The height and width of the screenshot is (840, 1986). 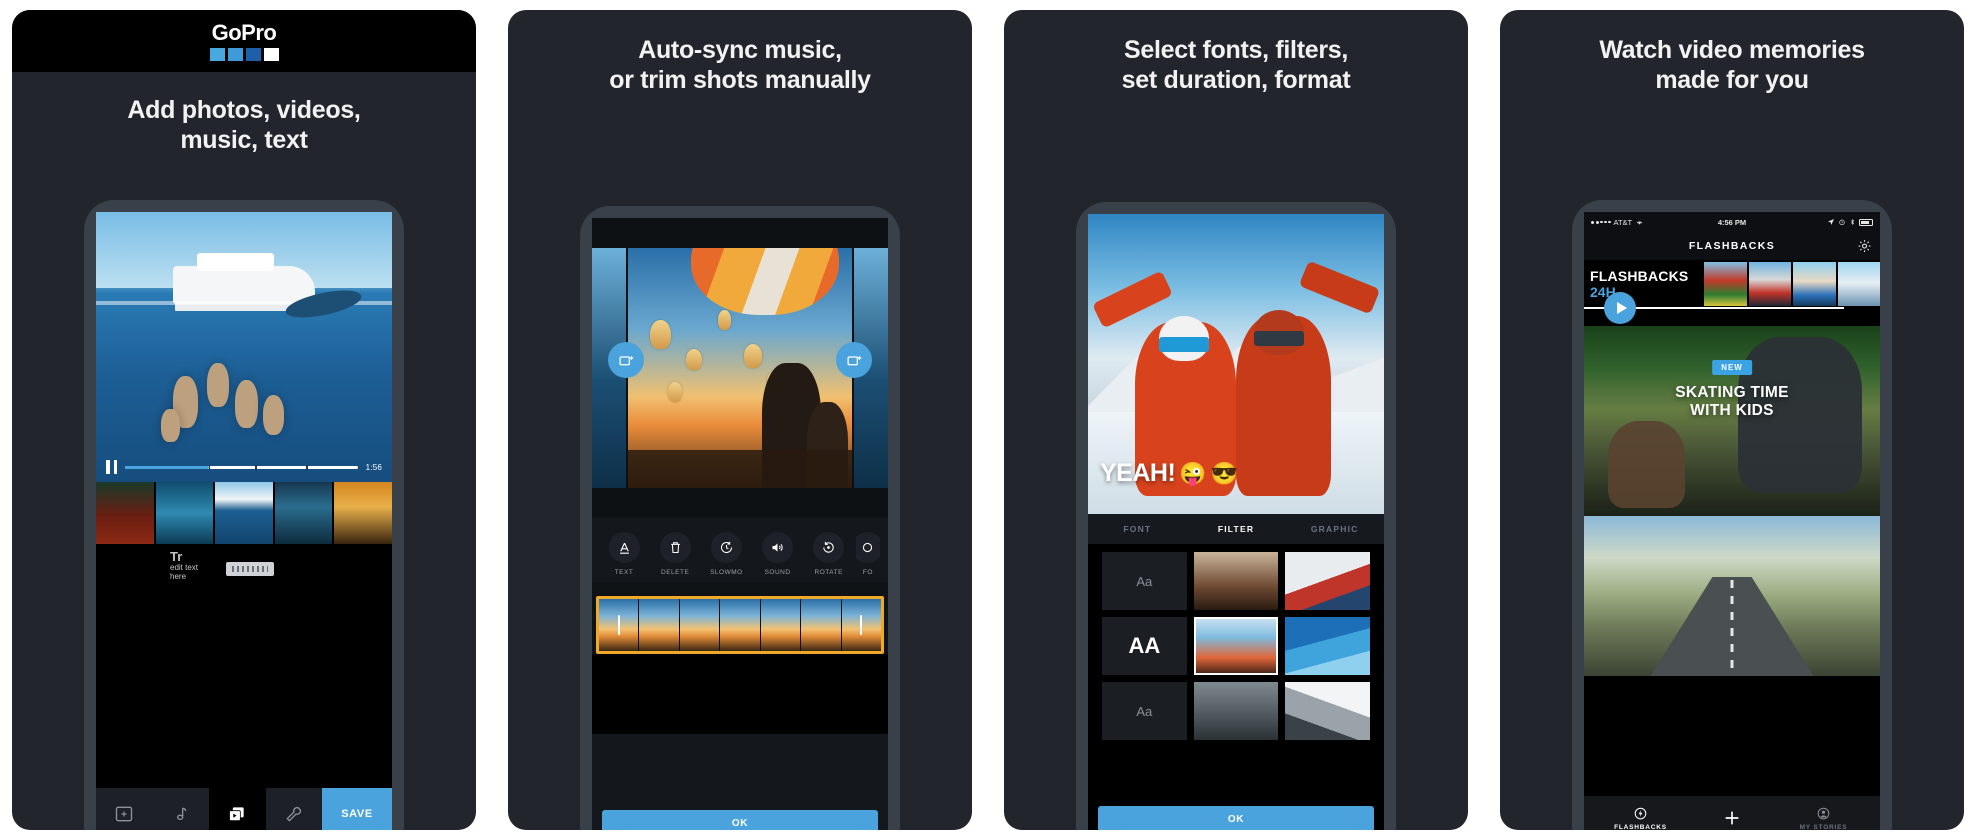 What do you see at coordinates (1866, 222) in the screenshot?
I see `battery-icon` at bounding box center [1866, 222].